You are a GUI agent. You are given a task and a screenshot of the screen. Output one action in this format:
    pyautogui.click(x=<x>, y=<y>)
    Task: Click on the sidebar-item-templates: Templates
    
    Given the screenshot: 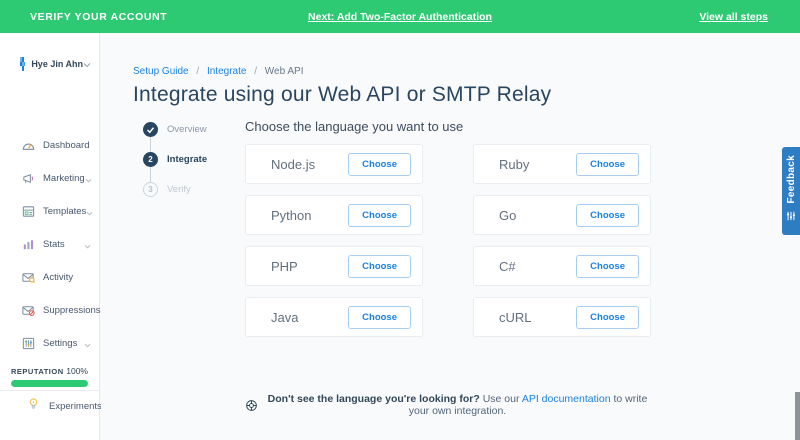 What is the action you would take?
    pyautogui.click(x=49, y=211)
    